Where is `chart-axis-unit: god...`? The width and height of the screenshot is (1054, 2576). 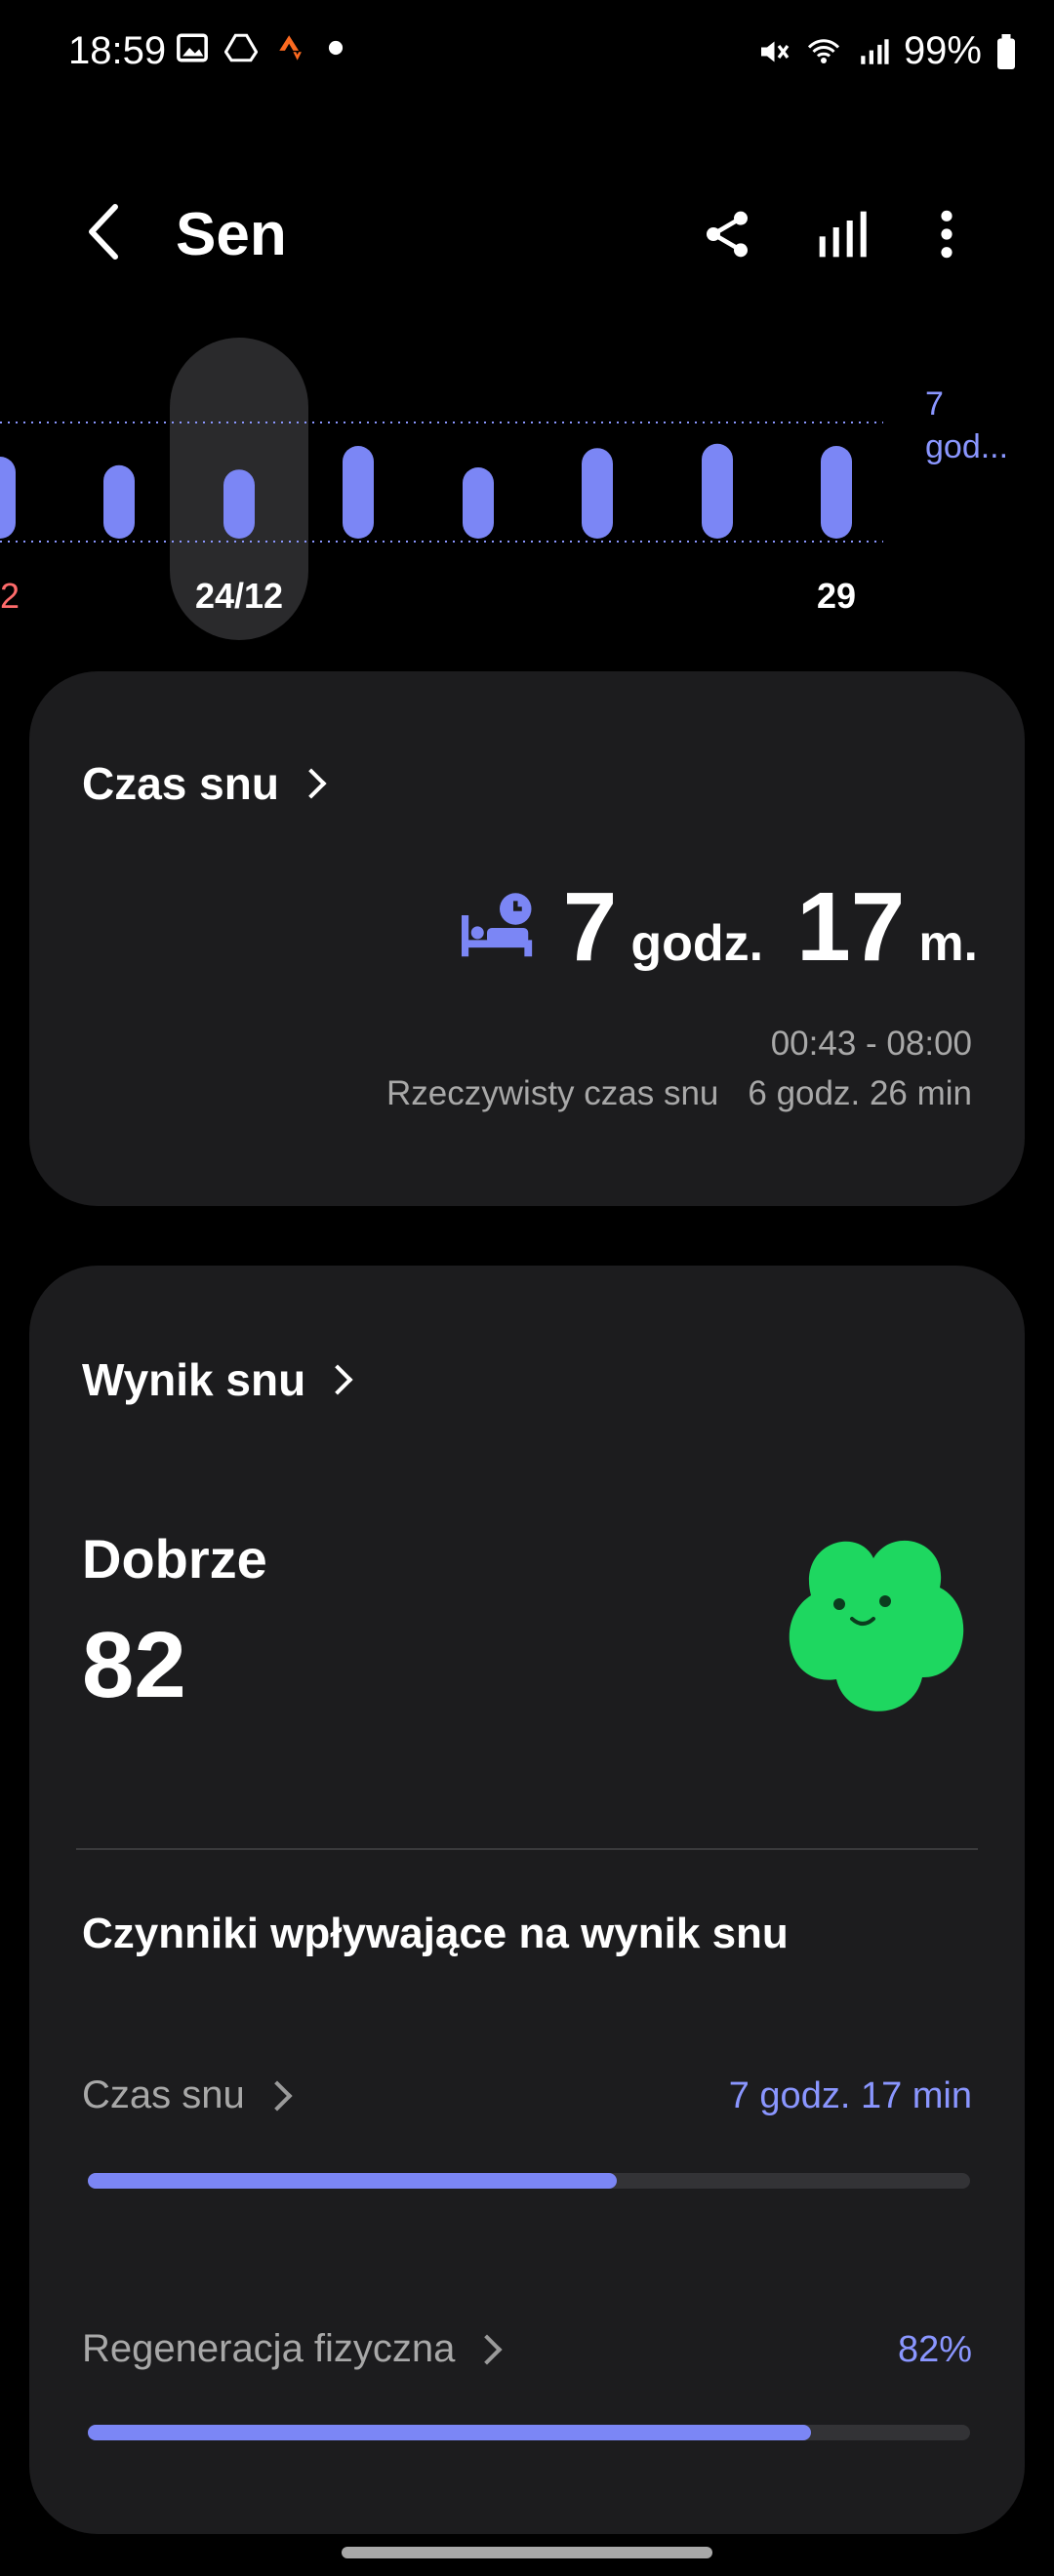
chart-axis-unit: god... is located at coordinates (967, 446).